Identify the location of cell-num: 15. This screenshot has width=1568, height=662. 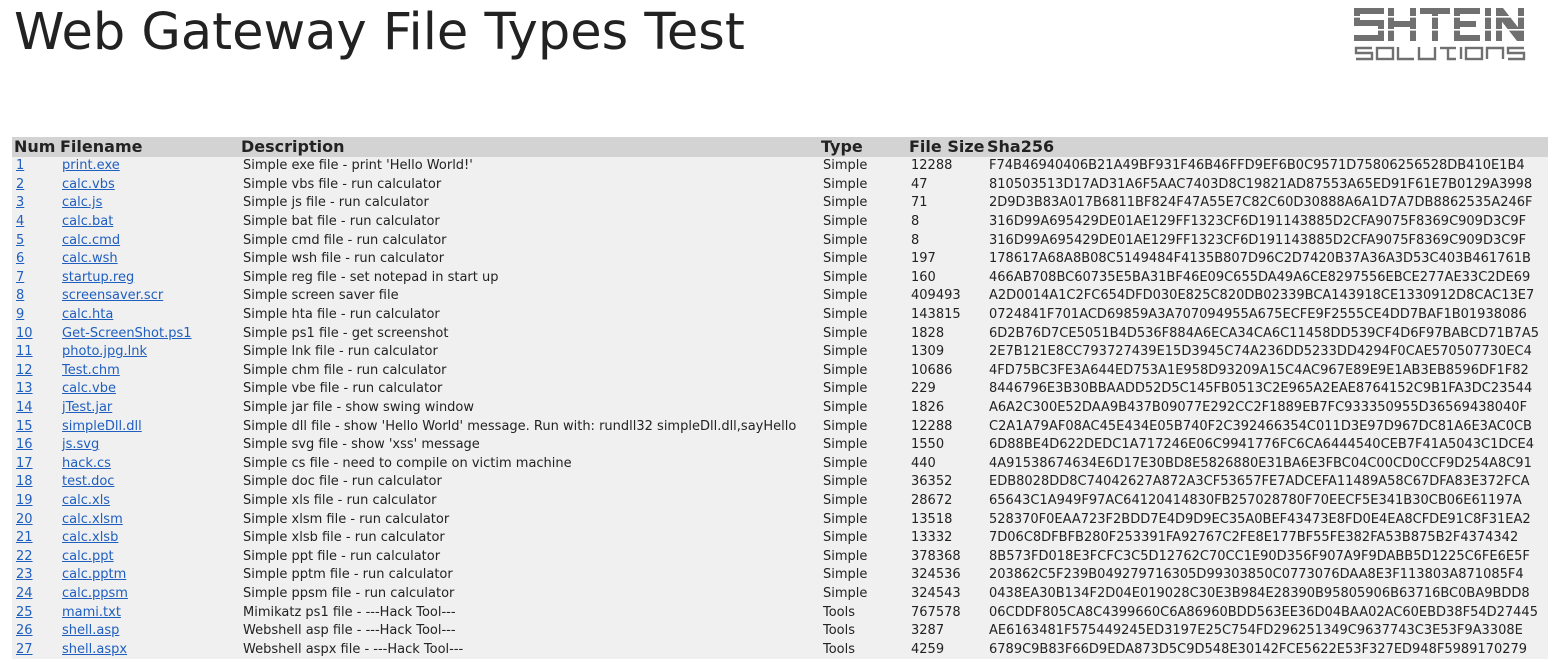
(35, 426).